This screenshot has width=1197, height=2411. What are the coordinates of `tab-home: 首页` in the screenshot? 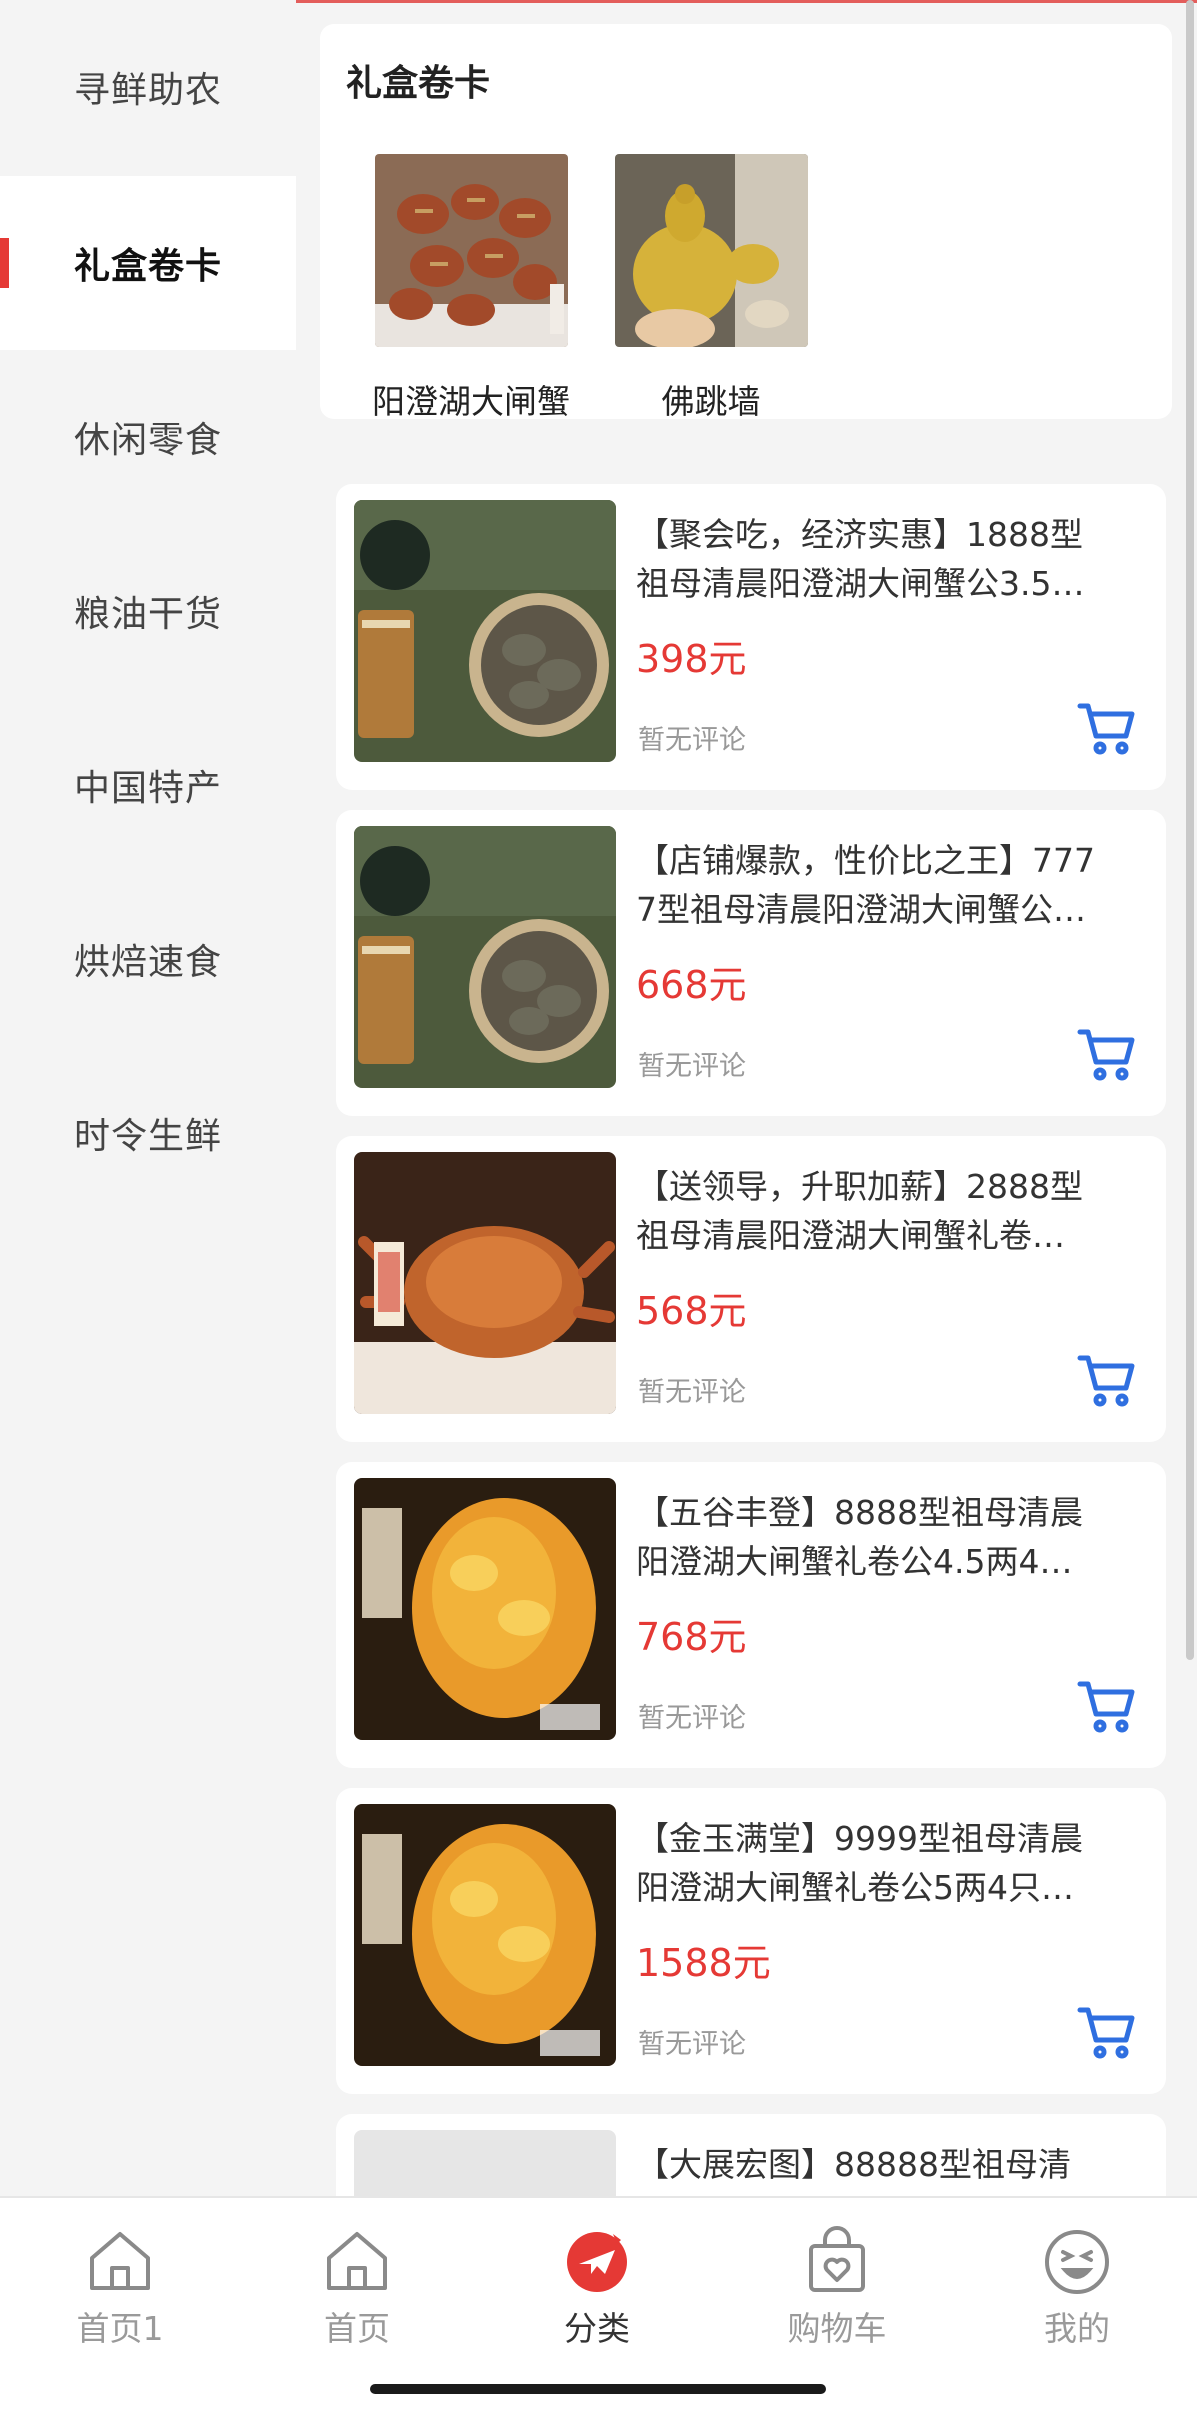 It's located at (357, 2278).